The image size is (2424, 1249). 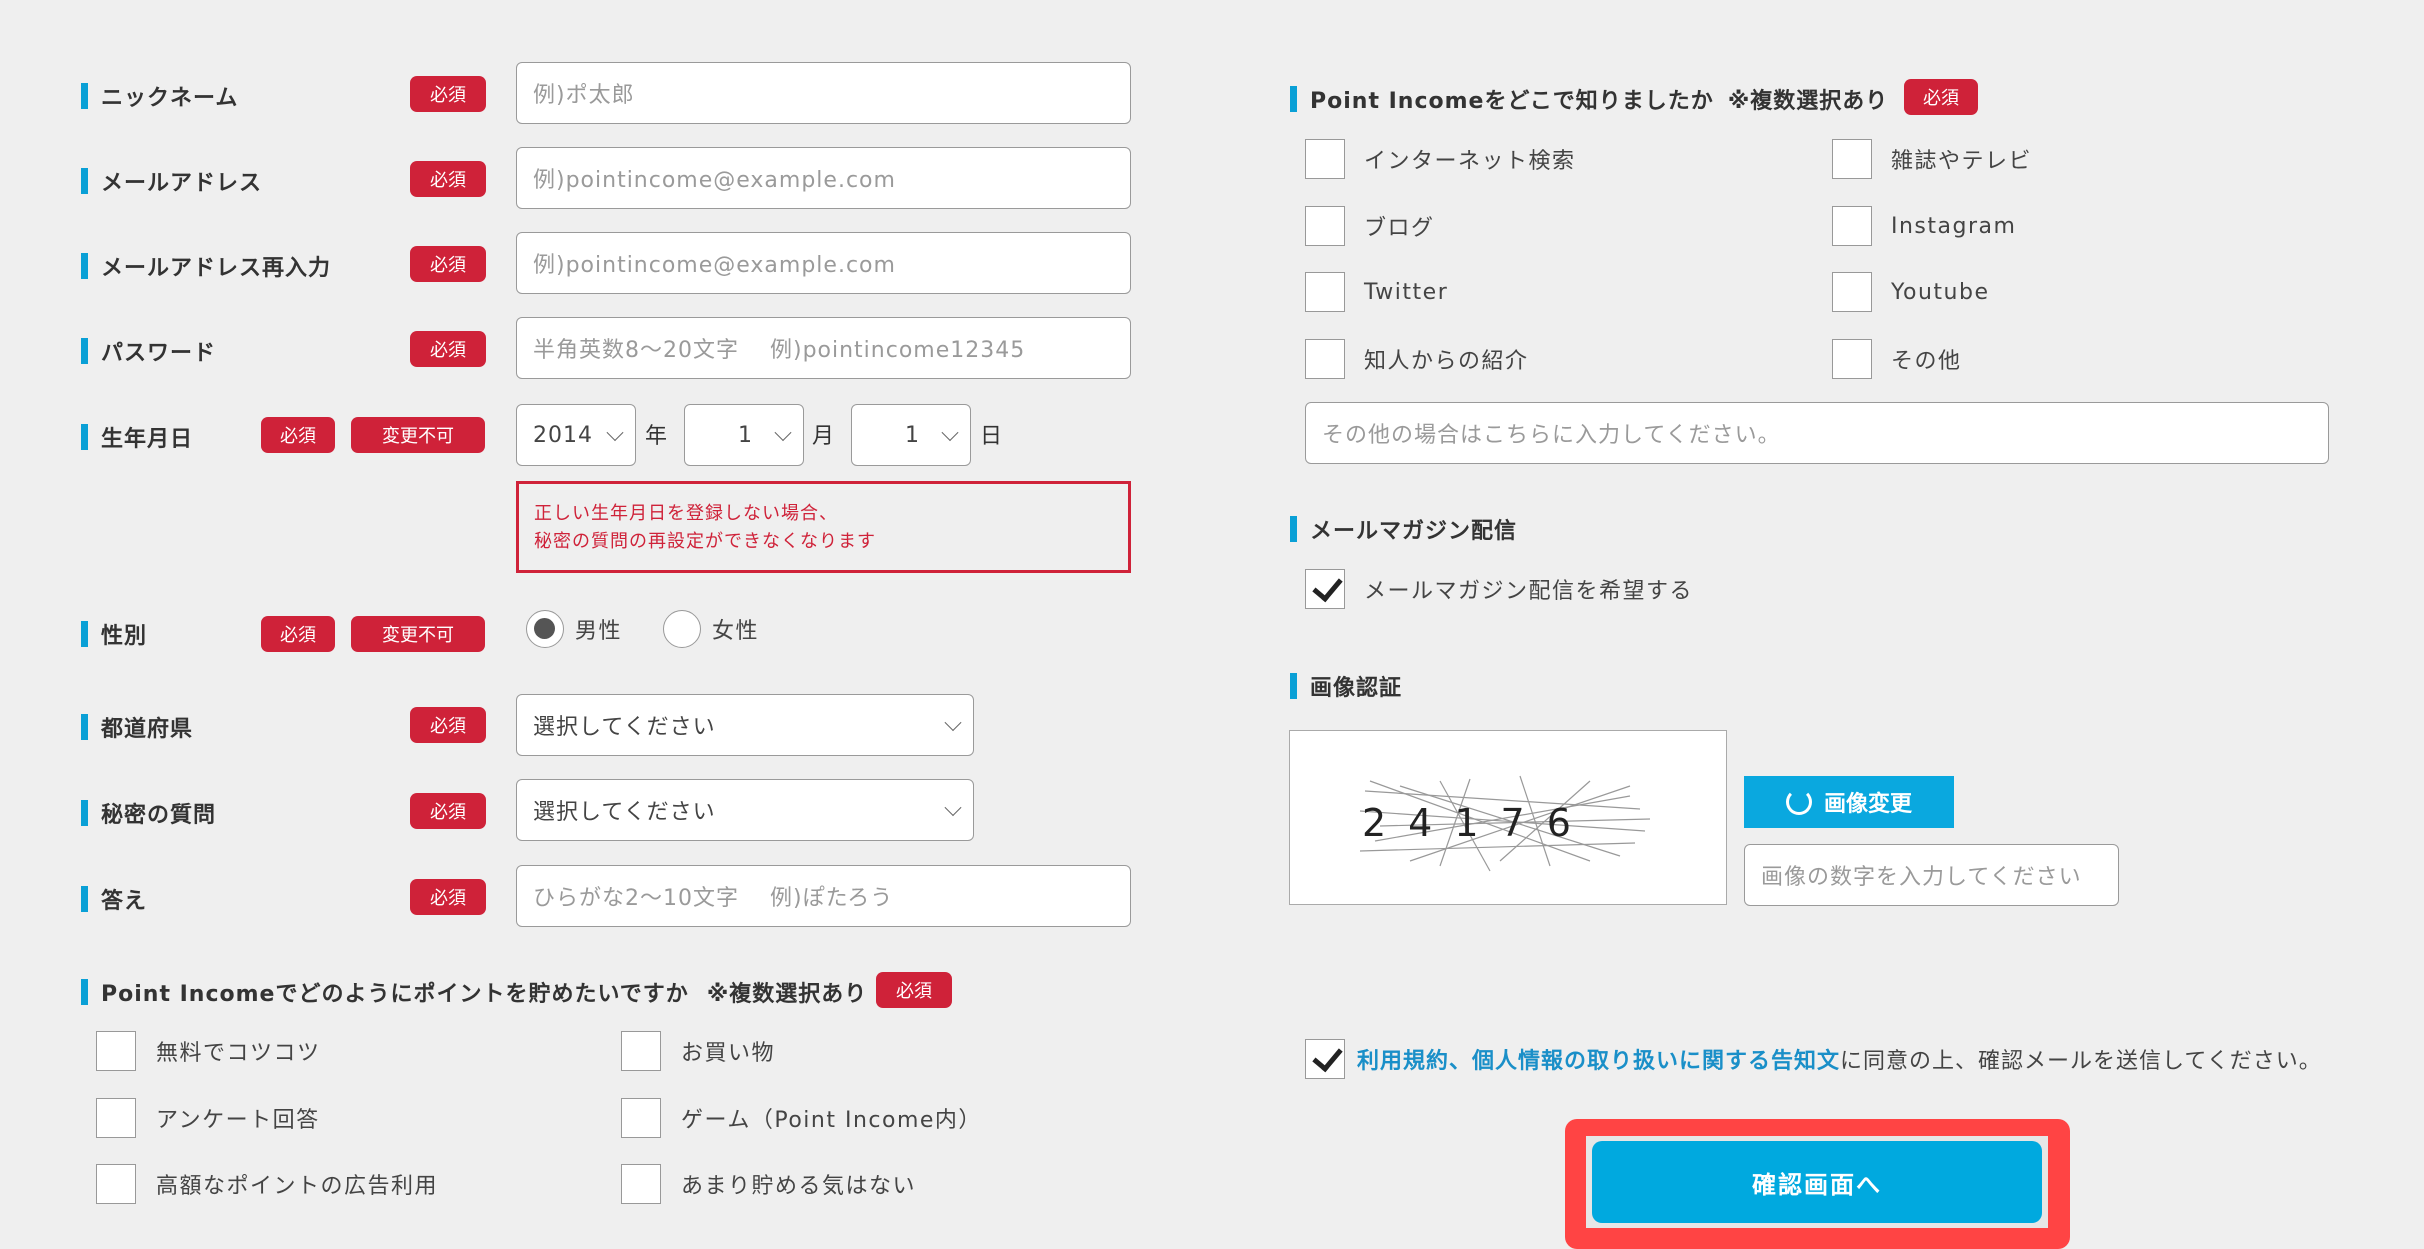 I want to click on prefecture-value: 選択してください, so click(x=624, y=727).